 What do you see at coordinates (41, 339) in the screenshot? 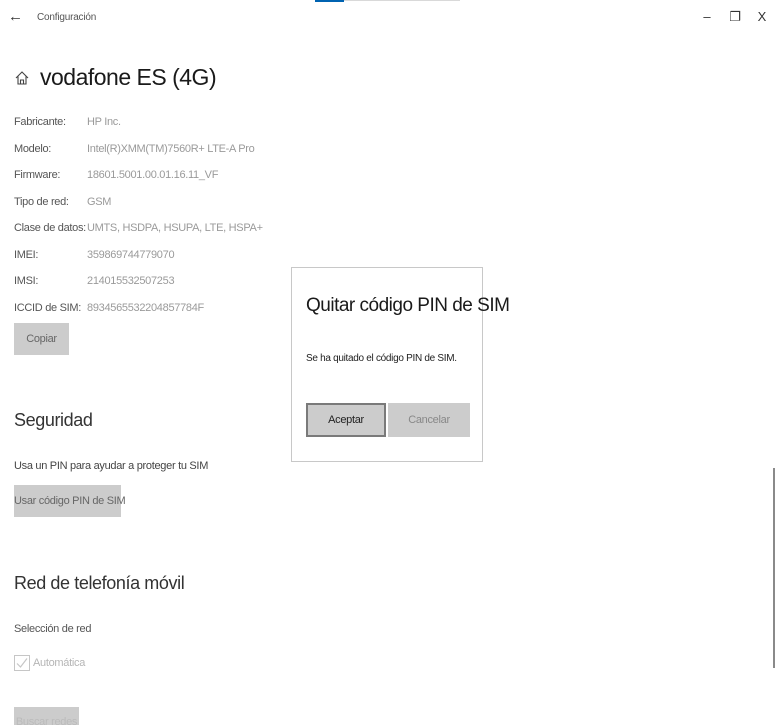
I see `copy-button: Copiar` at bounding box center [41, 339].